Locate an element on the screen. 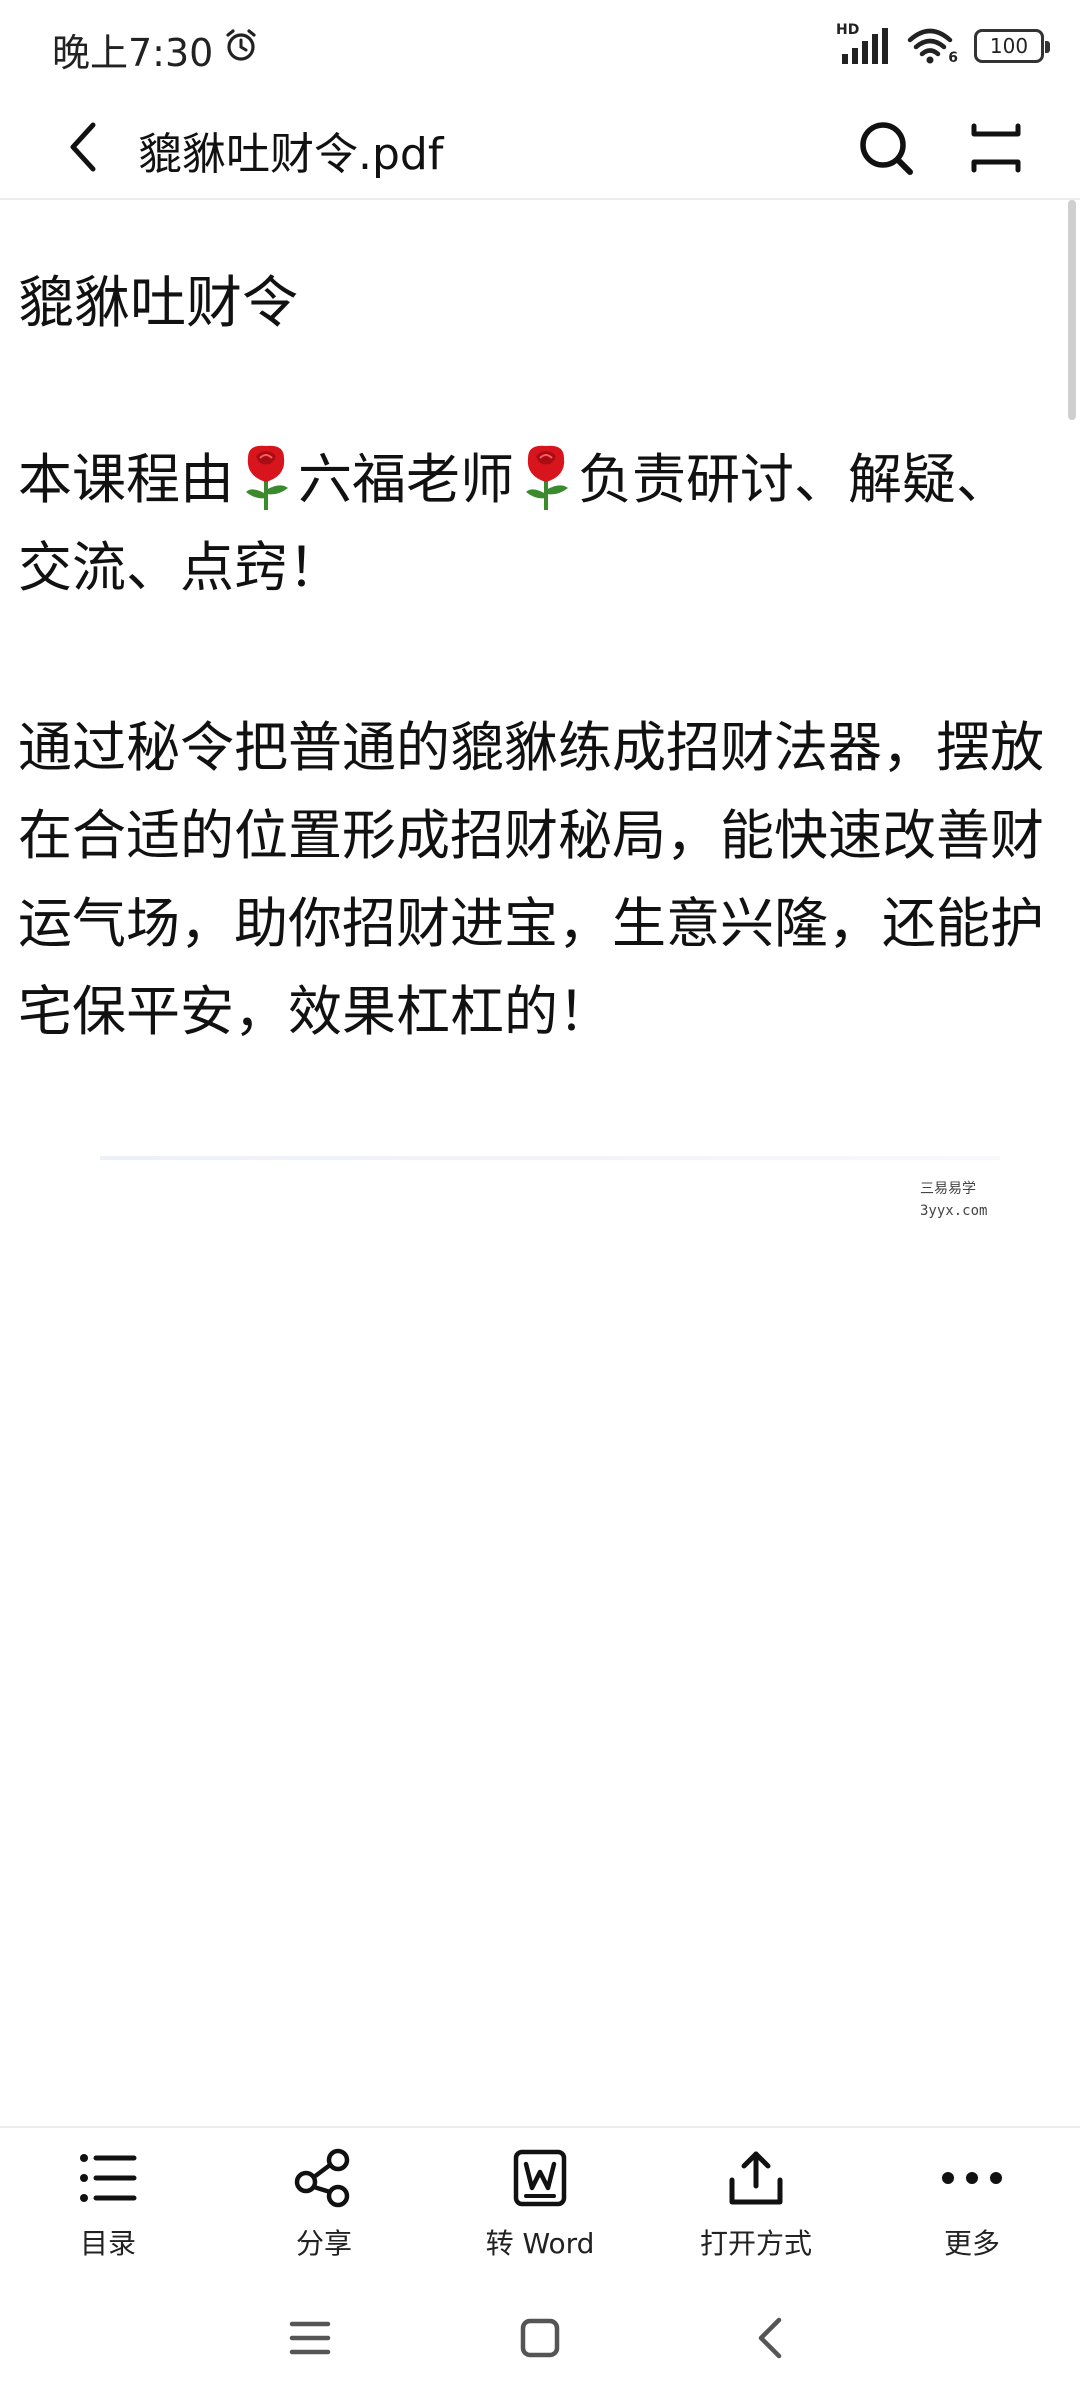  more-button: 更多 is located at coordinates (972, 2203).